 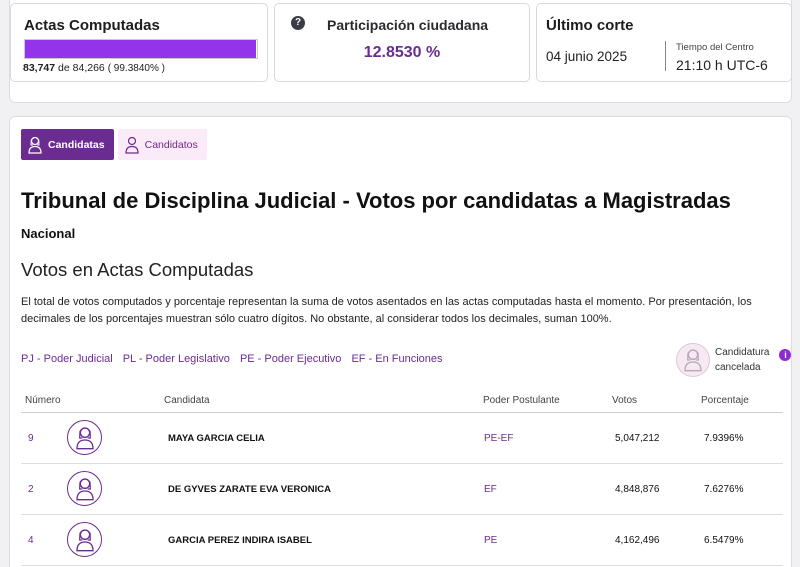 What do you see at coordinates (43, 400) in the screenshot?
I see `header-number: Número` at bounding box center [43, 400].